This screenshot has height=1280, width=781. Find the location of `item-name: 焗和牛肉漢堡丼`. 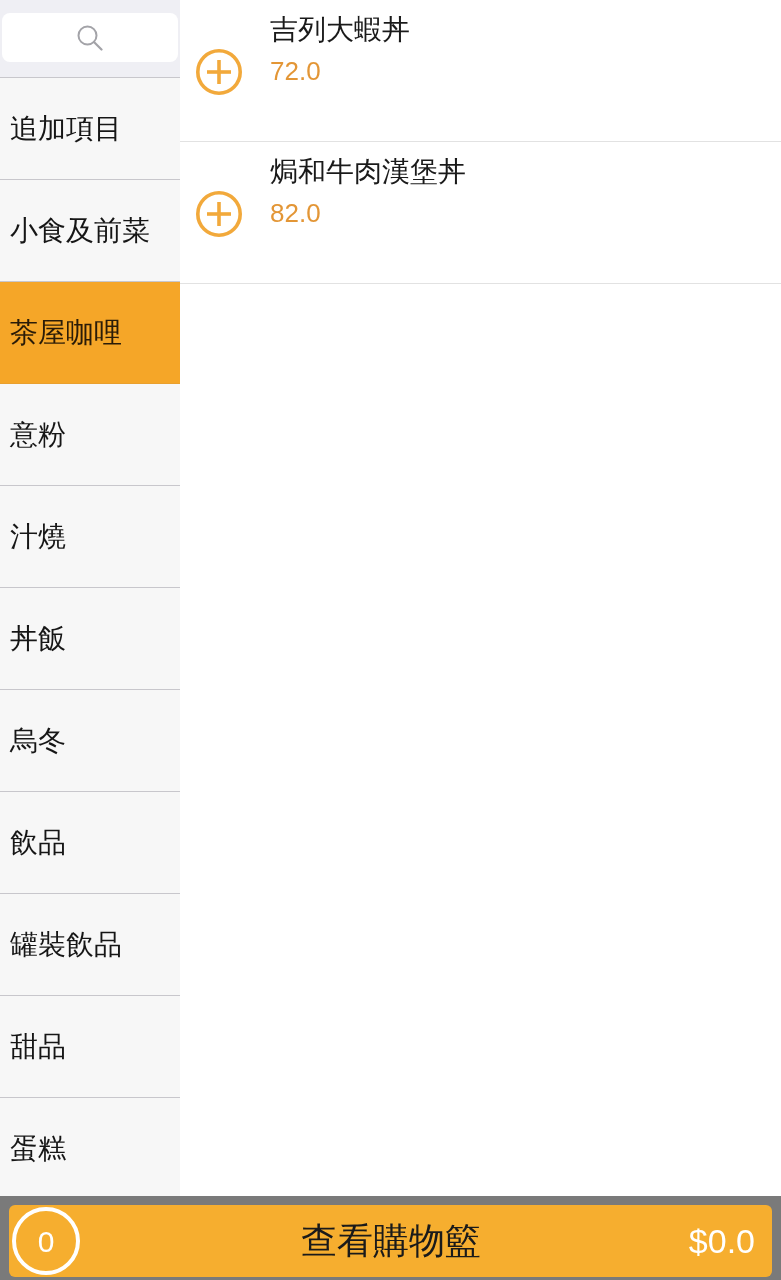

item-name: 焗和牛肉漢堡丼 is located at coordinates (368, 172).